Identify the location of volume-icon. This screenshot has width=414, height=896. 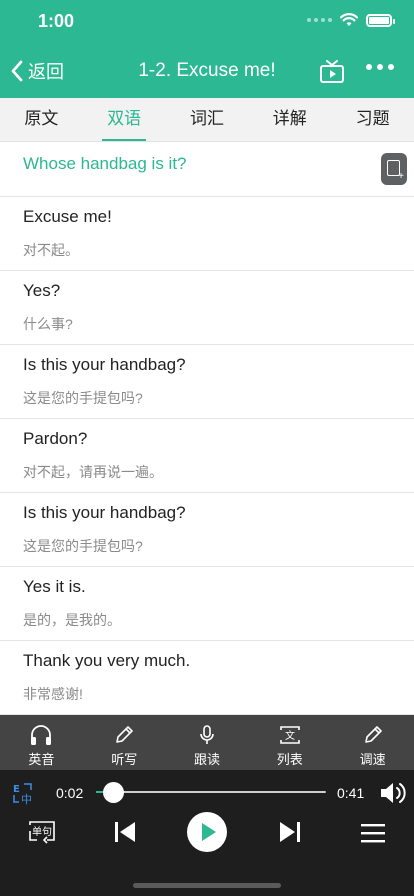
(393, 793).